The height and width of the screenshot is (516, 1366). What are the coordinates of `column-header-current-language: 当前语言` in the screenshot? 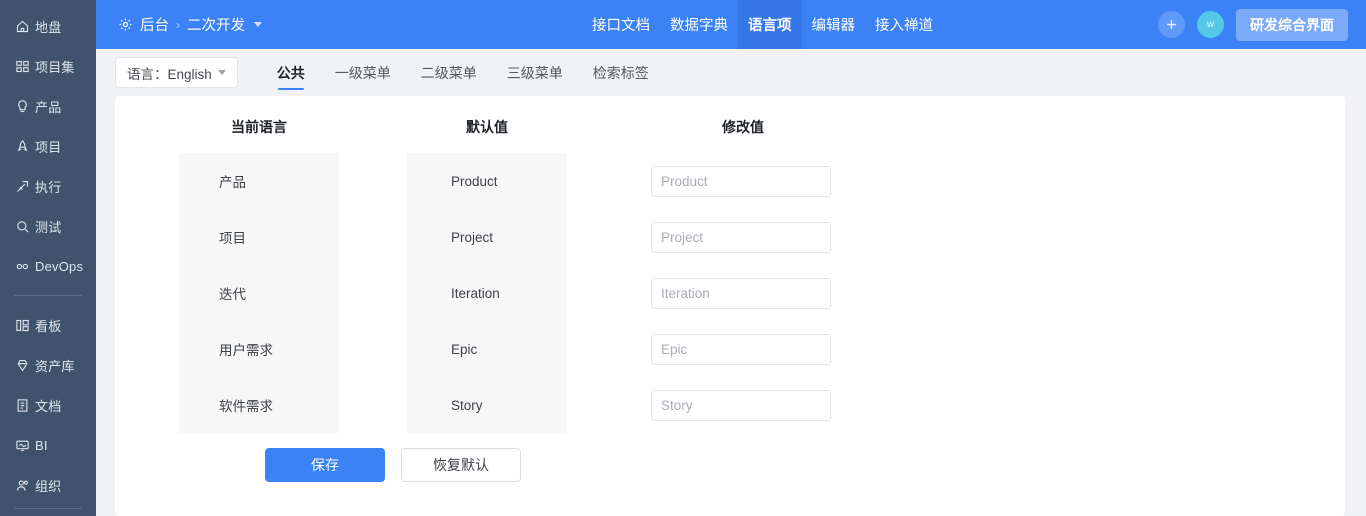 It's located at (259, 127).